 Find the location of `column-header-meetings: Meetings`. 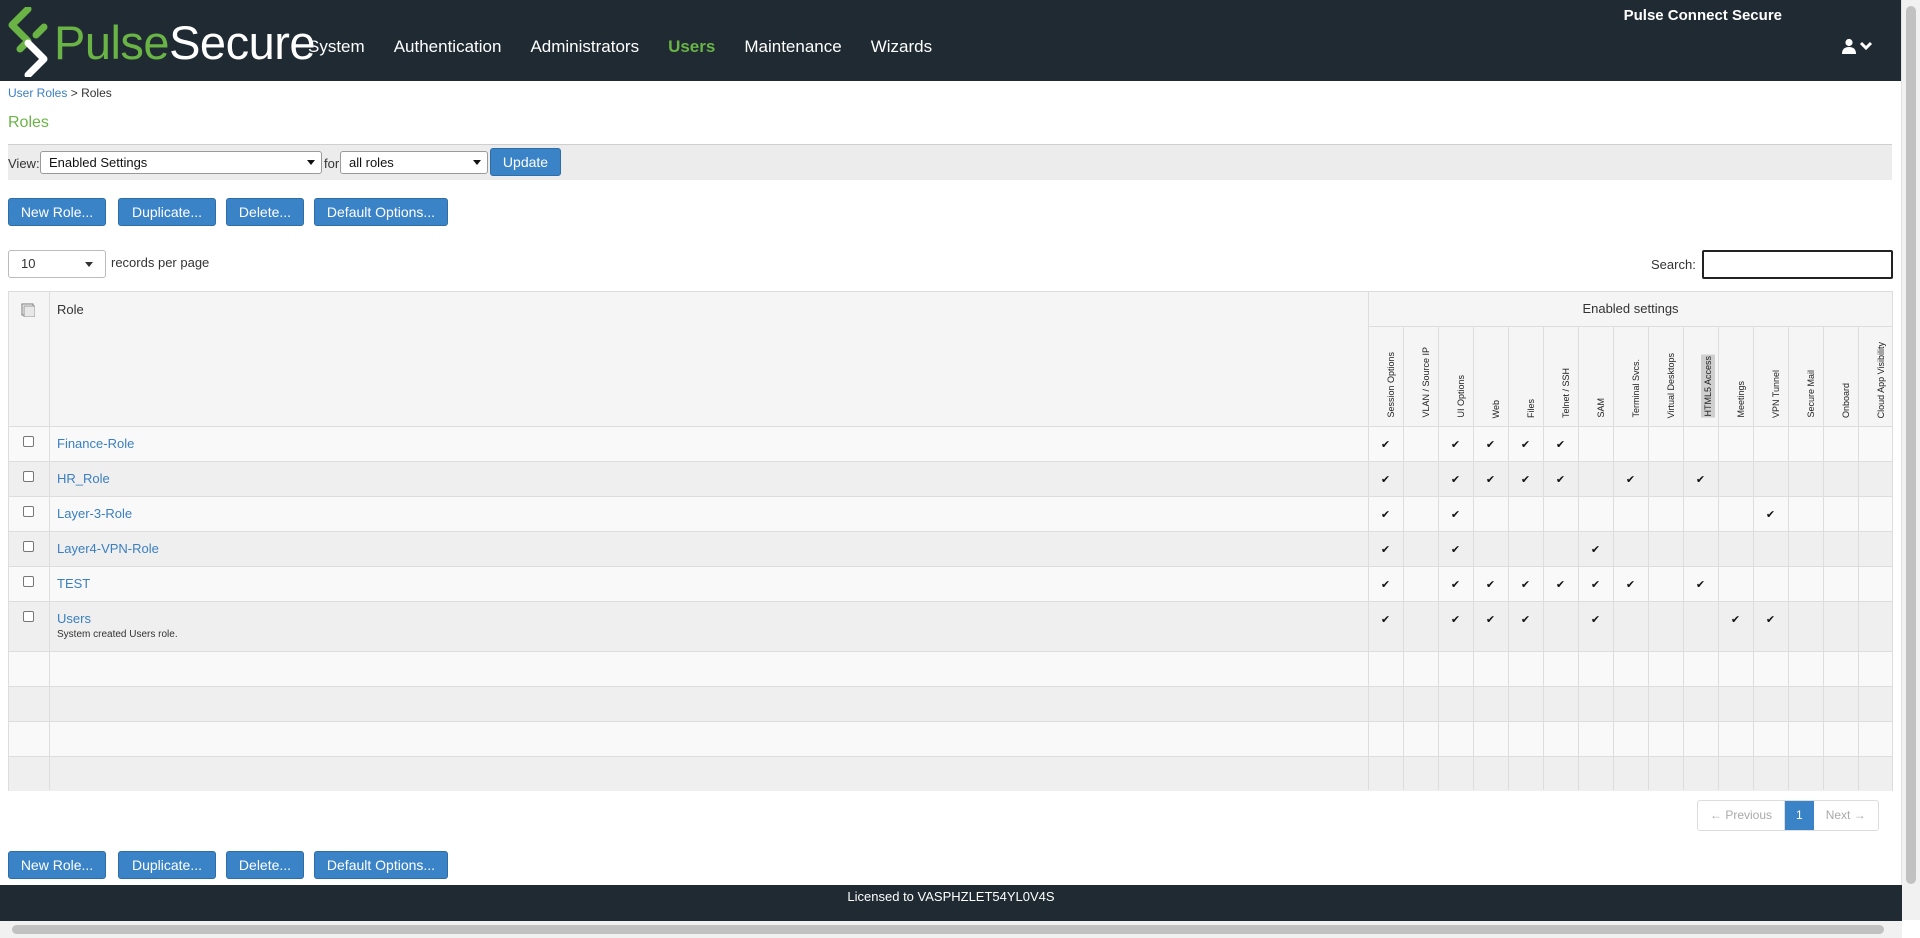

column-header-meetings: Meetings is located at coordinates (1735, 380).